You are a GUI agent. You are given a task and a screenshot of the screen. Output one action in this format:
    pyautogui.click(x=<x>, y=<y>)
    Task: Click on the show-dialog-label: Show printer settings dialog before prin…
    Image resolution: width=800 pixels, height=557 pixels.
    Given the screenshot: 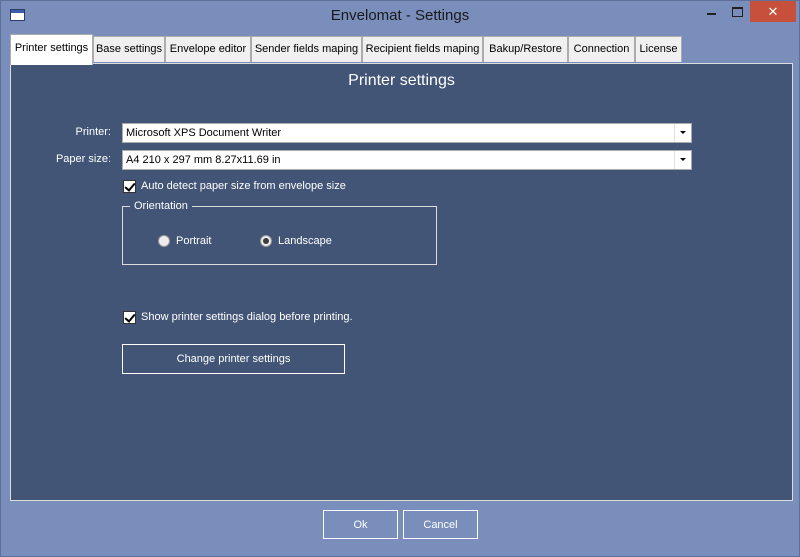 What is the action you would take?
    pyautogui.click(x=247, y=317)
    